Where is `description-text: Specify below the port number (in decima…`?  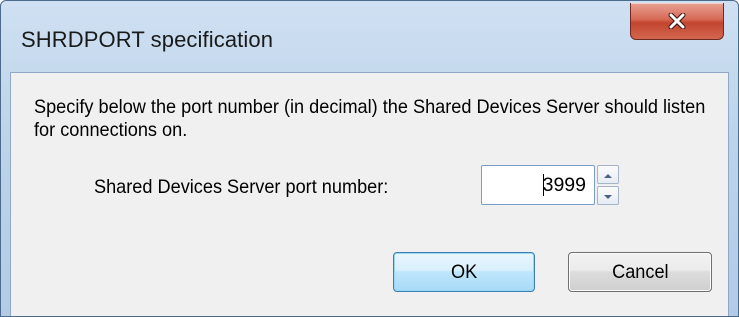 description-text: Specify below the port number (in decima… is located at coordinates (370, 118).